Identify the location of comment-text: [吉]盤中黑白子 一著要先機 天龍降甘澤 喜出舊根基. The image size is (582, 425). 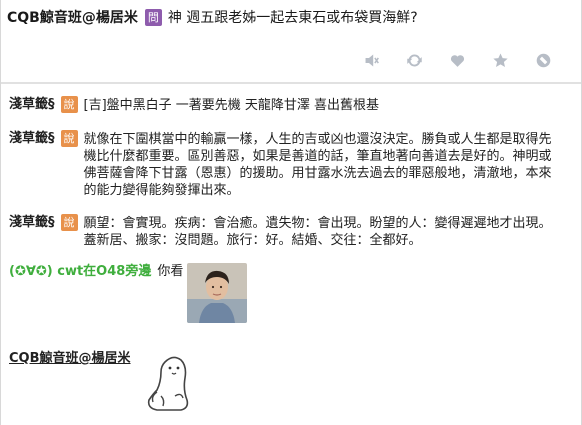
(231, 105).